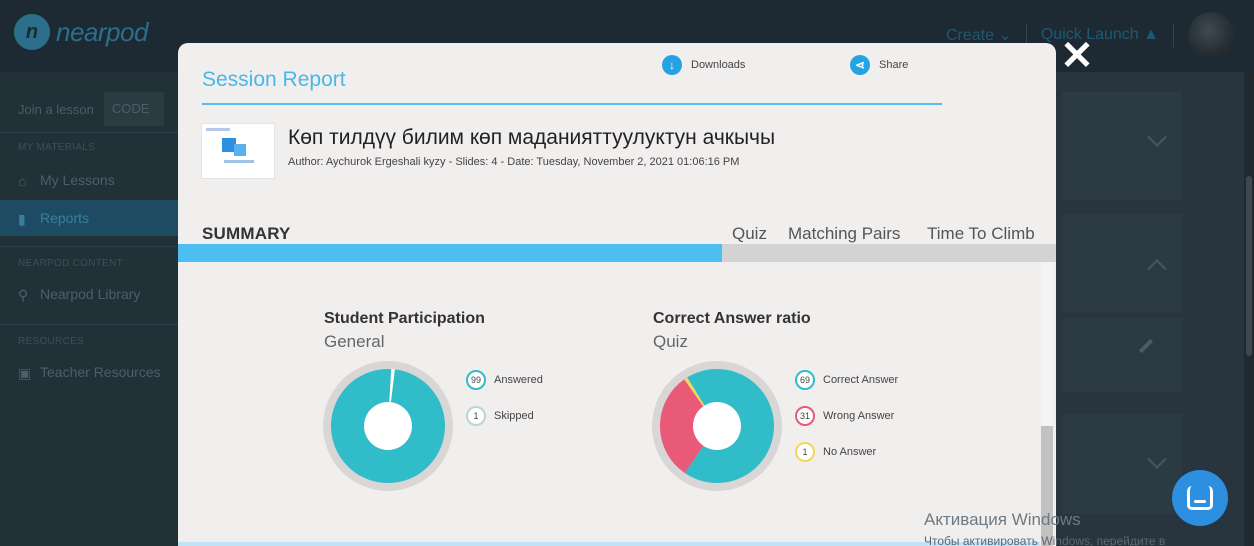 The image size is (1254, 546). I want to click on correct-answer-donut-chart, so click(717, 426).